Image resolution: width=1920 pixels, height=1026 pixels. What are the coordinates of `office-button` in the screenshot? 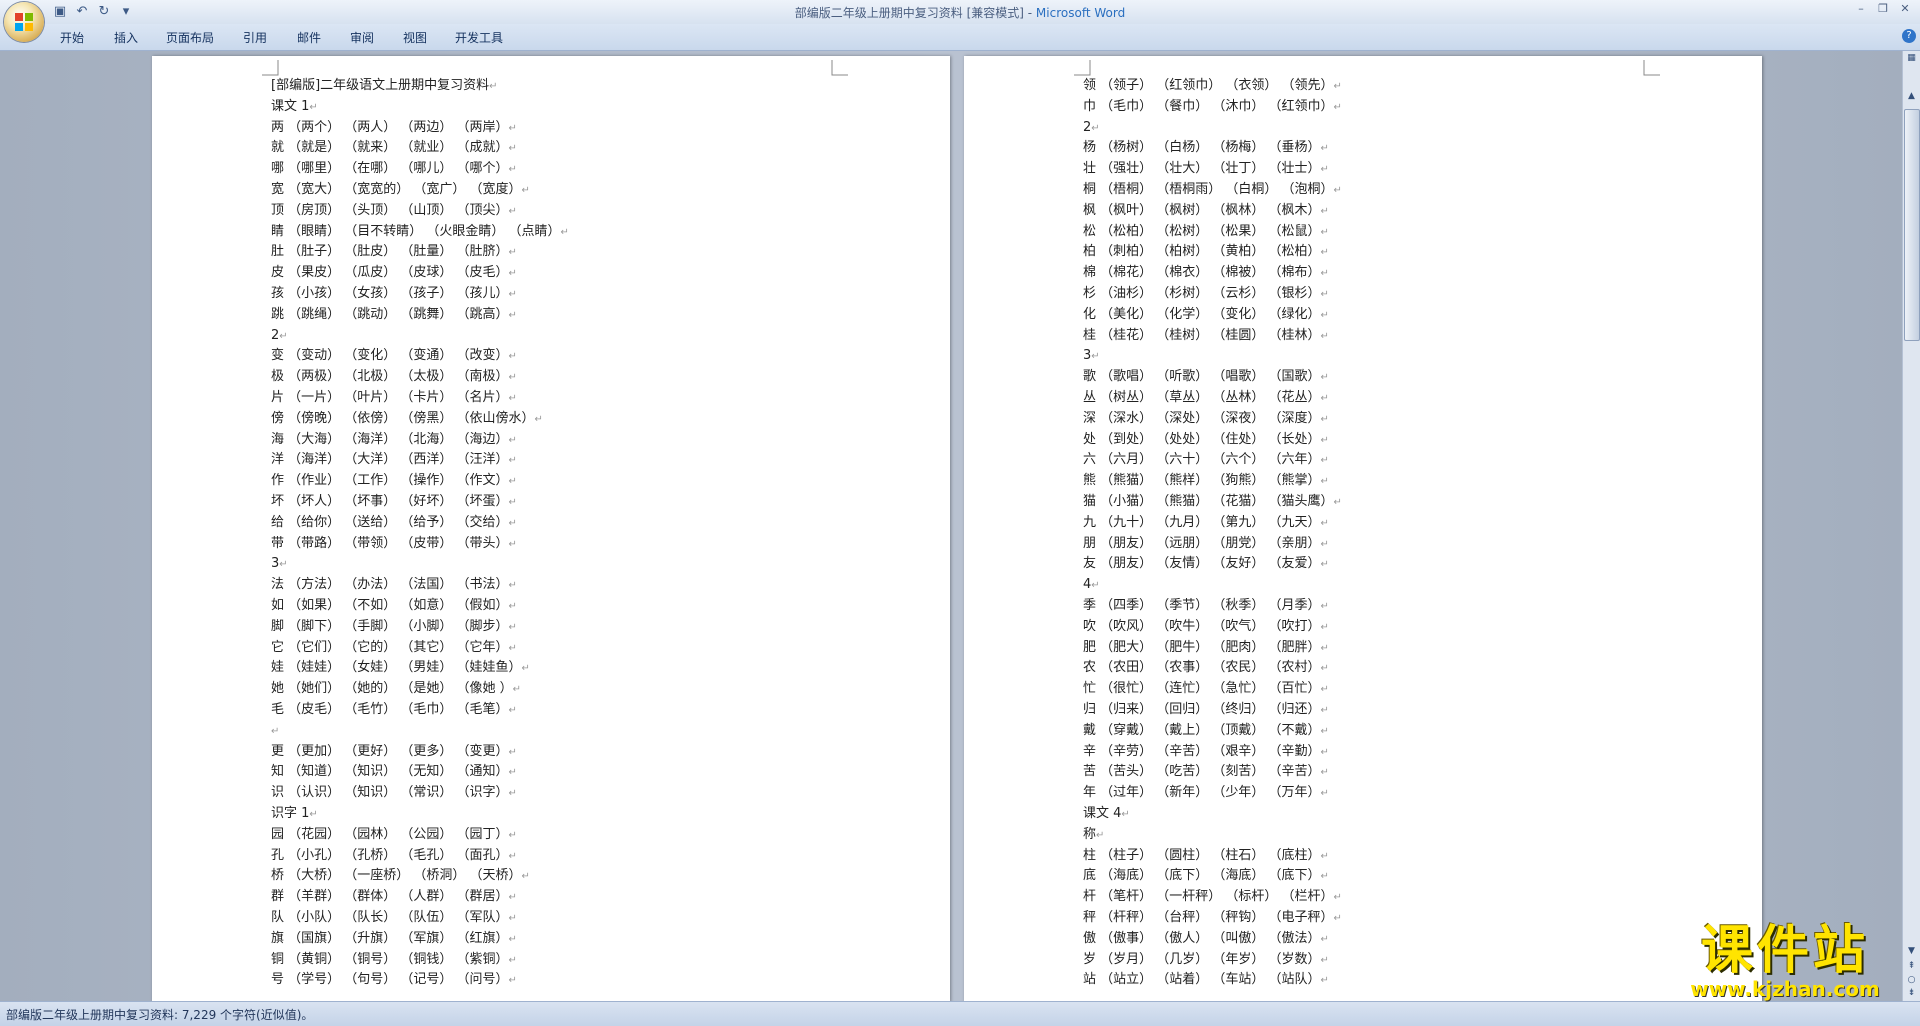 It's located at (24, 22).